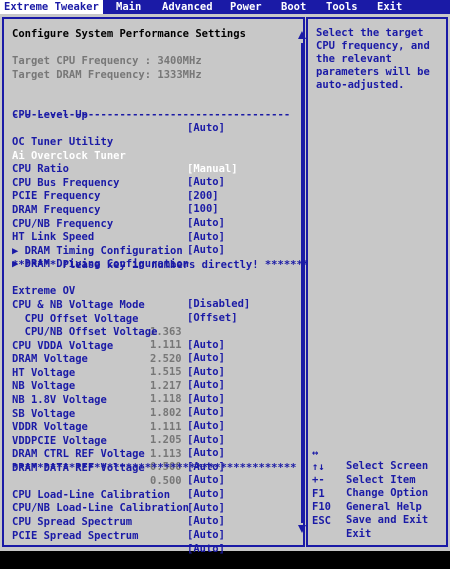 The width and height of the screenshot is (450, 569). What do you see at coordinates (149, 460) in the screenshot?
I see `setting-dram-ctrl-ref-voltage: DRAM CTRL REF Voltage 0.500 [Auto]` at bounding box center [149, 460].